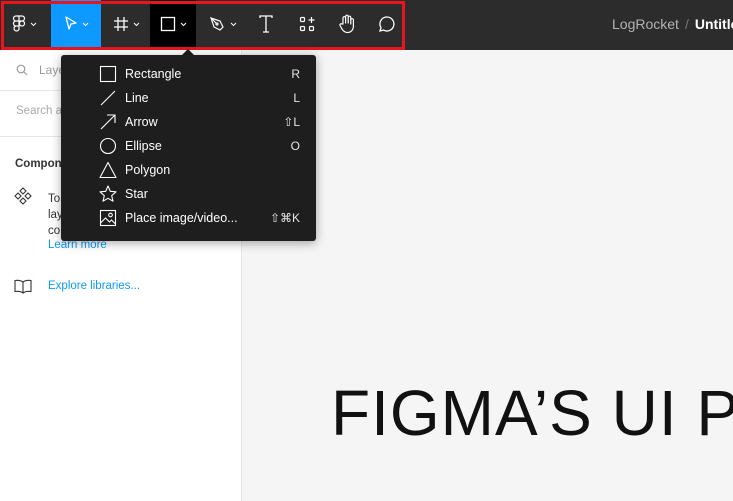  I want to click on hand-icon, so click(346, 24).